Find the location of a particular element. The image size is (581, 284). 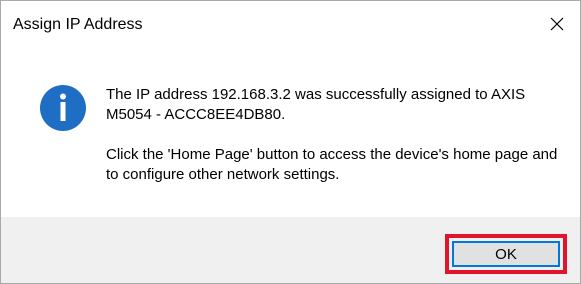

close-icon is located at coordinates (557, 24).